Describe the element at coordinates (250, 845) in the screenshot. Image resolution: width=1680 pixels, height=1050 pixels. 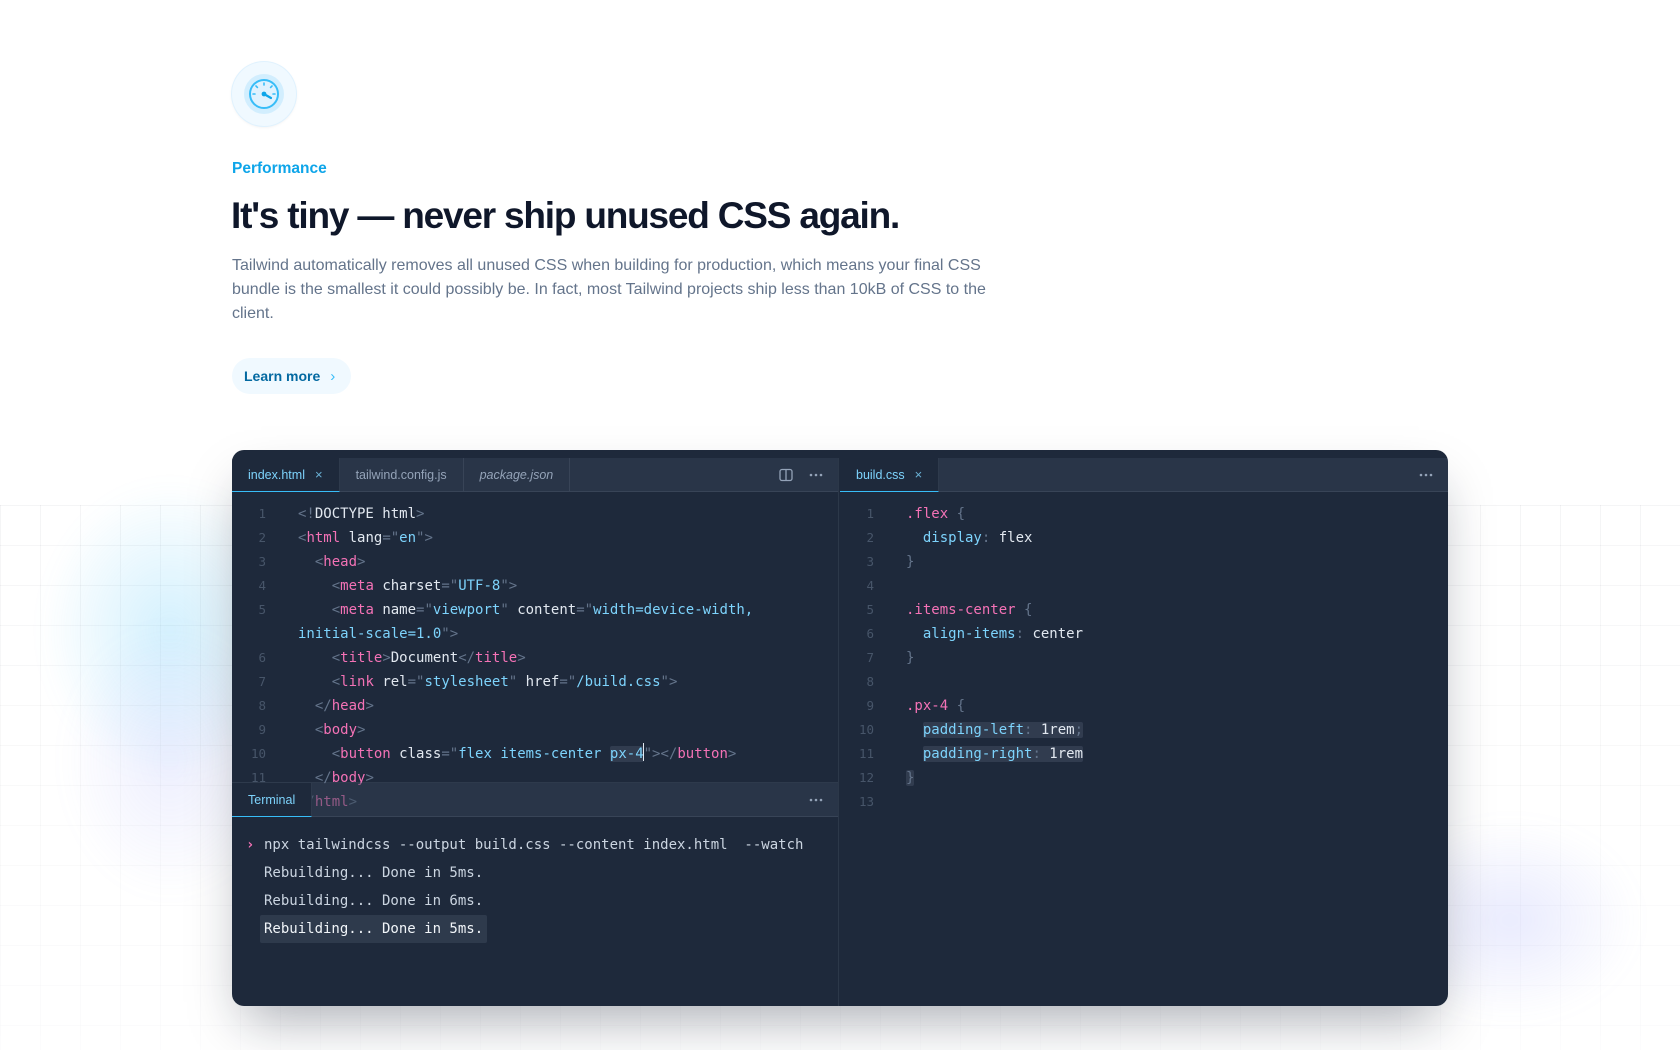
I see `prompt-chevron-icon: ›` at that location.